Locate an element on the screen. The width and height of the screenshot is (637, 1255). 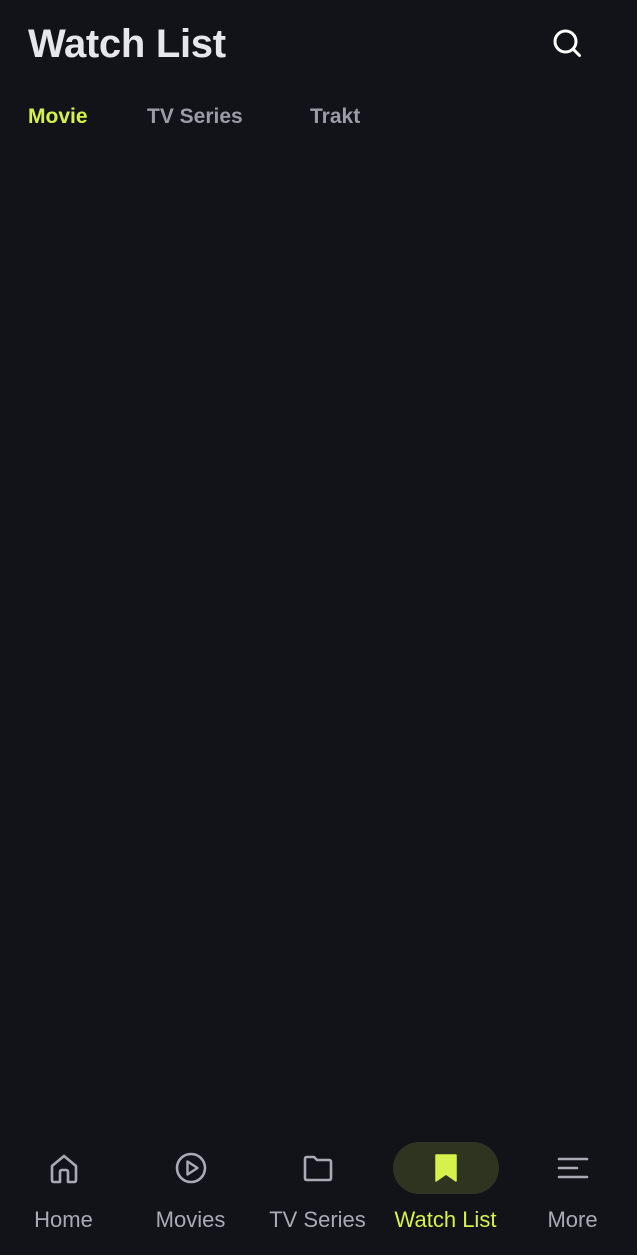
tab-trakt: Trakt is located at coordinates (335, 117).